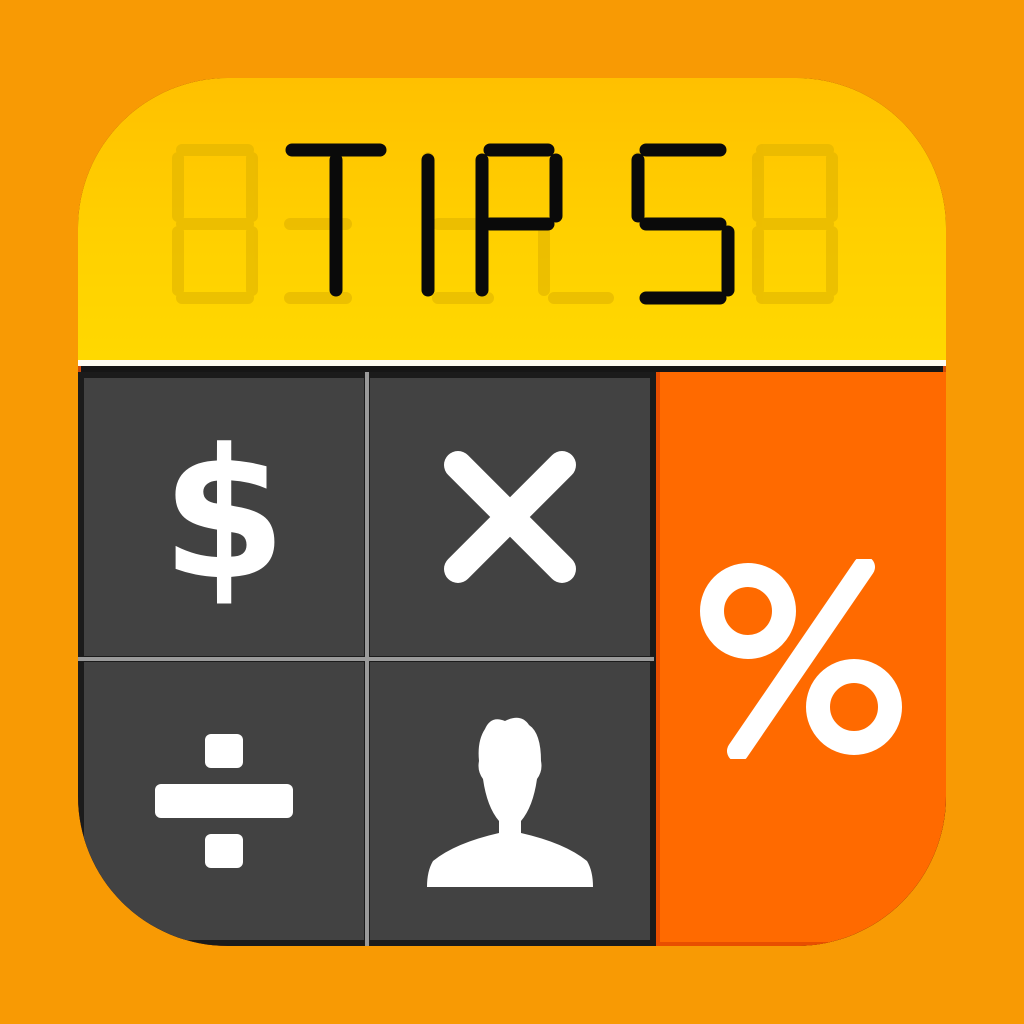  I want to click on divide-icon, so click(224, 801).